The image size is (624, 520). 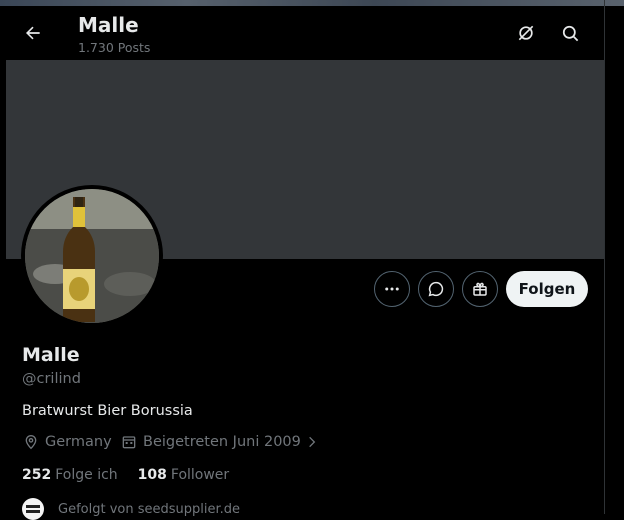 I want to click on gift-button, so click(x=480, y=289).